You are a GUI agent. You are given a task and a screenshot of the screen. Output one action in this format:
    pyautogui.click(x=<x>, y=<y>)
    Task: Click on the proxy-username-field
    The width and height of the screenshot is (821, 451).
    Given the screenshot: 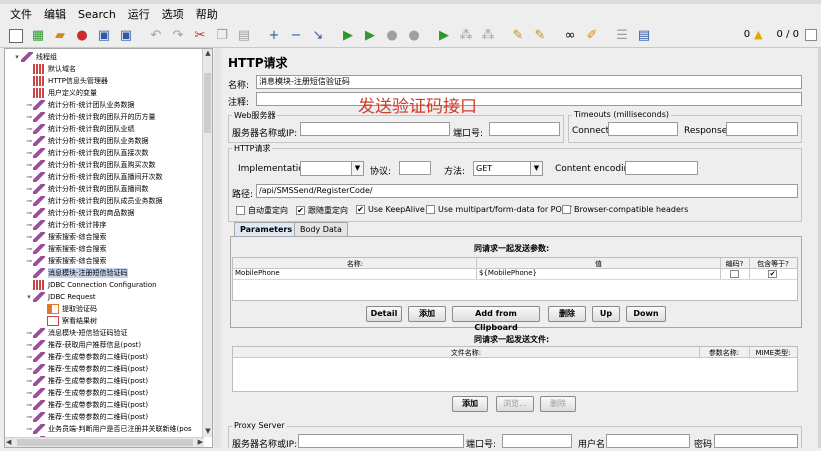 What is the action you would take?
    pyautogui.click(x=648, y=441)
    